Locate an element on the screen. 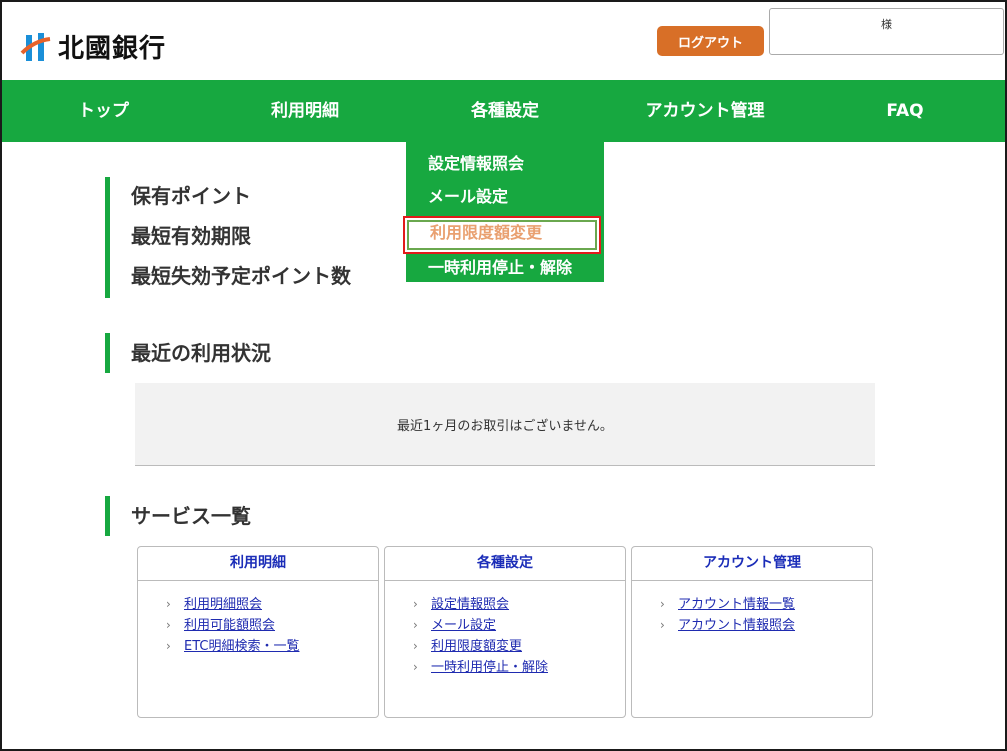 The image size is (1007, 751). bank-logo-icon is located at coordinates (35, 46).